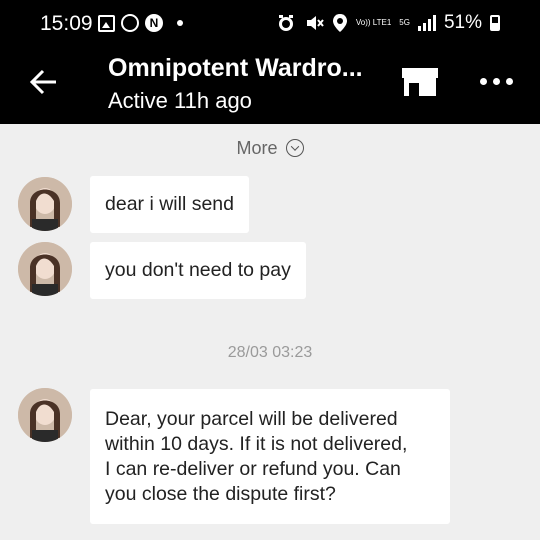 This screenshot has height=540, width=540. What do you see at coordinates (426, 23) in the screenshot?
I see `signal-icon` at bounding box center [426, 23].